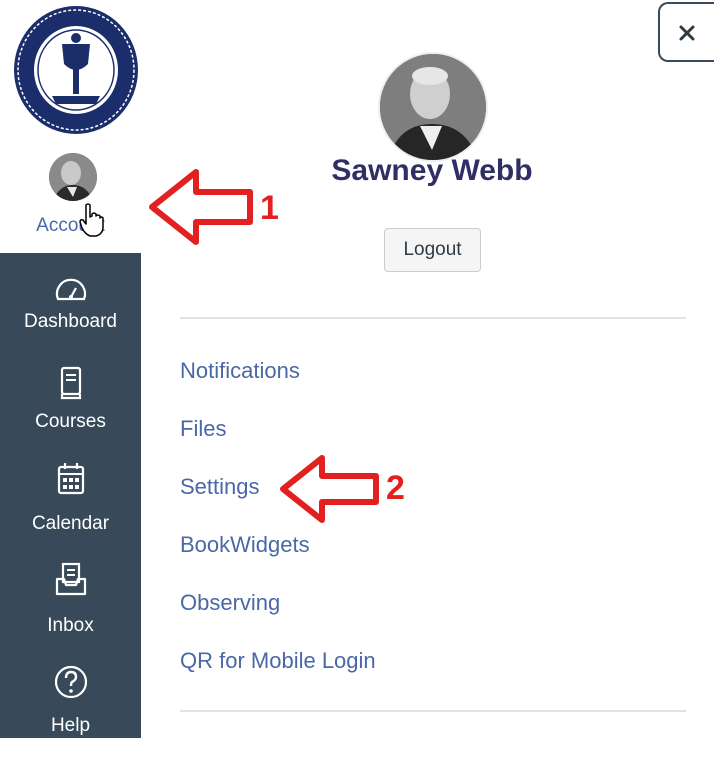 The height and width of the screenshot is (763, 714). What do you see at coordinates (71, 479) in the screenshot?
I see `calendar-icon` at bounding box center [71, 479].